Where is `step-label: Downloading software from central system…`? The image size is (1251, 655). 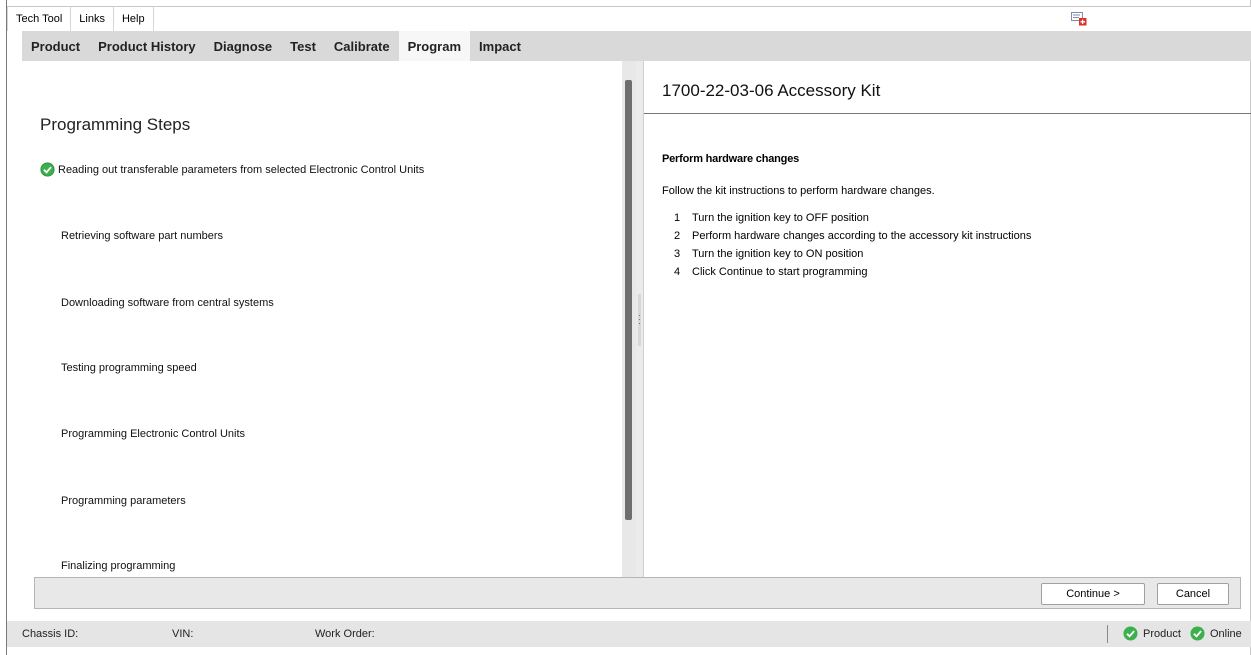 step-label: Downloading software from central system… is located at coordinates (167, 303).